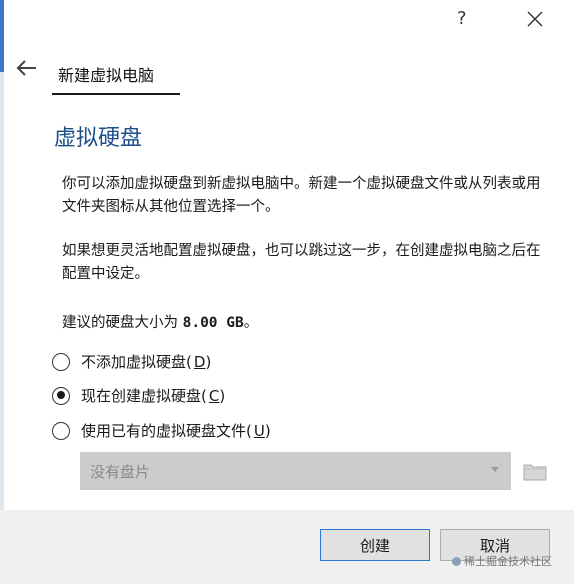  What do you see at coordinates (535, 471) in the screenshot?
I see `folder-icon` at bounding box center [535, 471].